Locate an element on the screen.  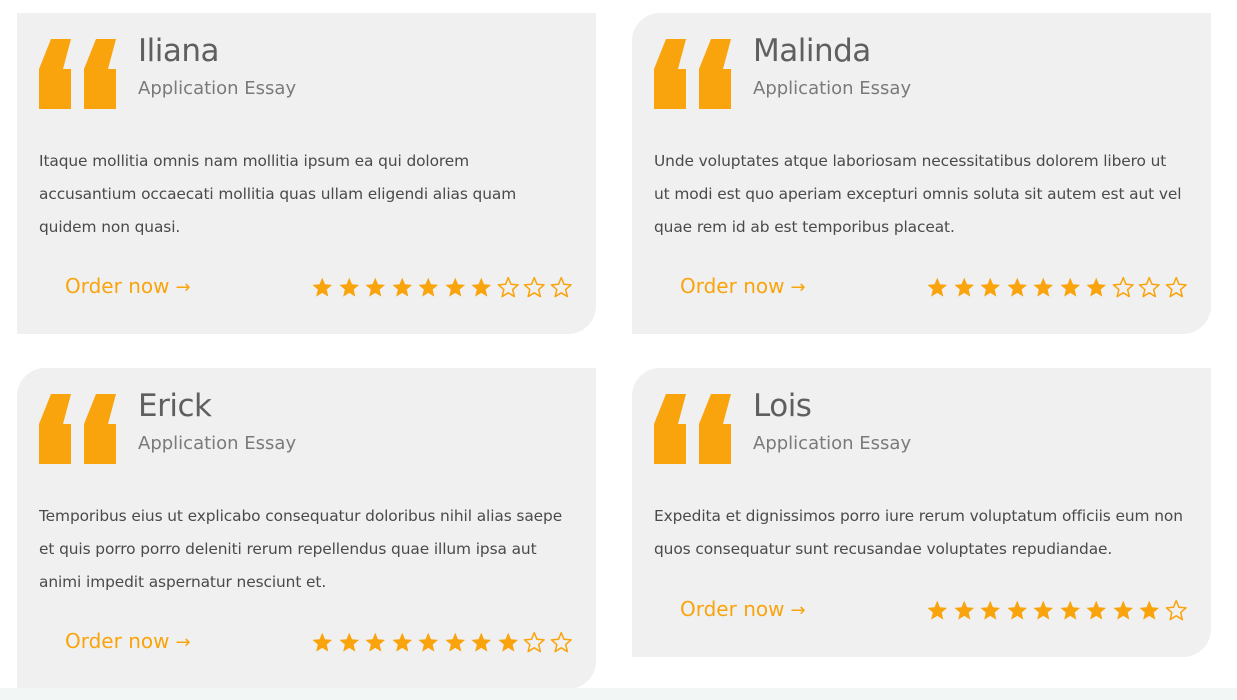
author-name: Erick is located at coordinates (175, 406).